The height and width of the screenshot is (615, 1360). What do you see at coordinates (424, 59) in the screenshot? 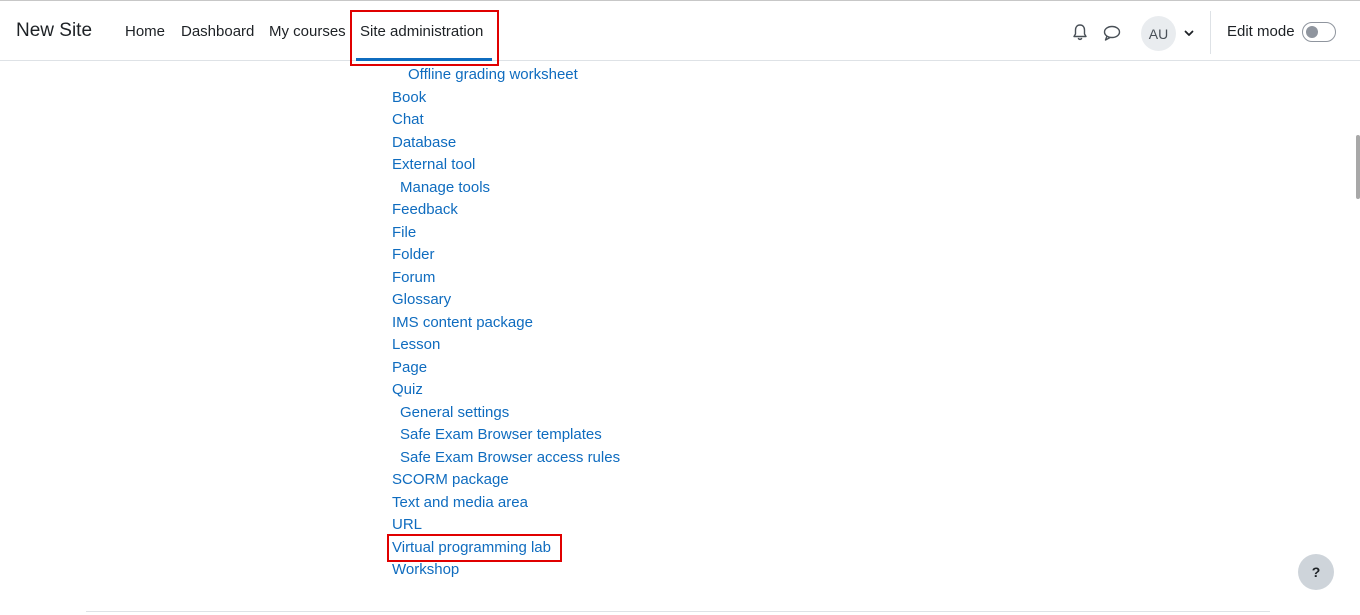
I see `active-tab-indicator` at bounding box center [424, 59].